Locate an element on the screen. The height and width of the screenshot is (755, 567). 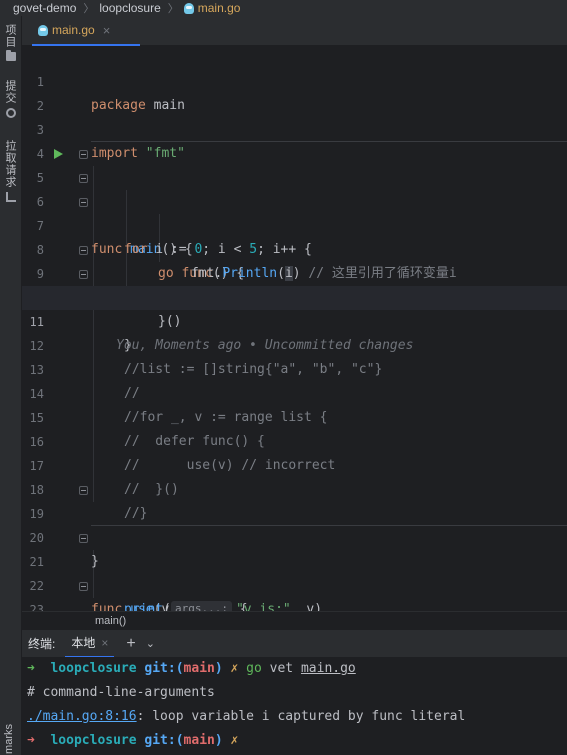
terminal-line: # command-line-arguments is located at coordinates (121, 692).